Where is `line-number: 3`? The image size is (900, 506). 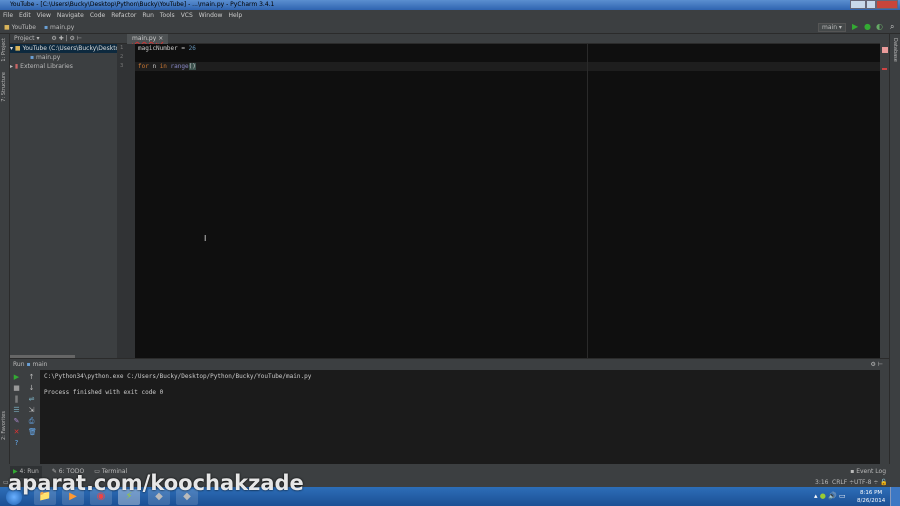
line-number: 3 is located at coordinates (122, 66).